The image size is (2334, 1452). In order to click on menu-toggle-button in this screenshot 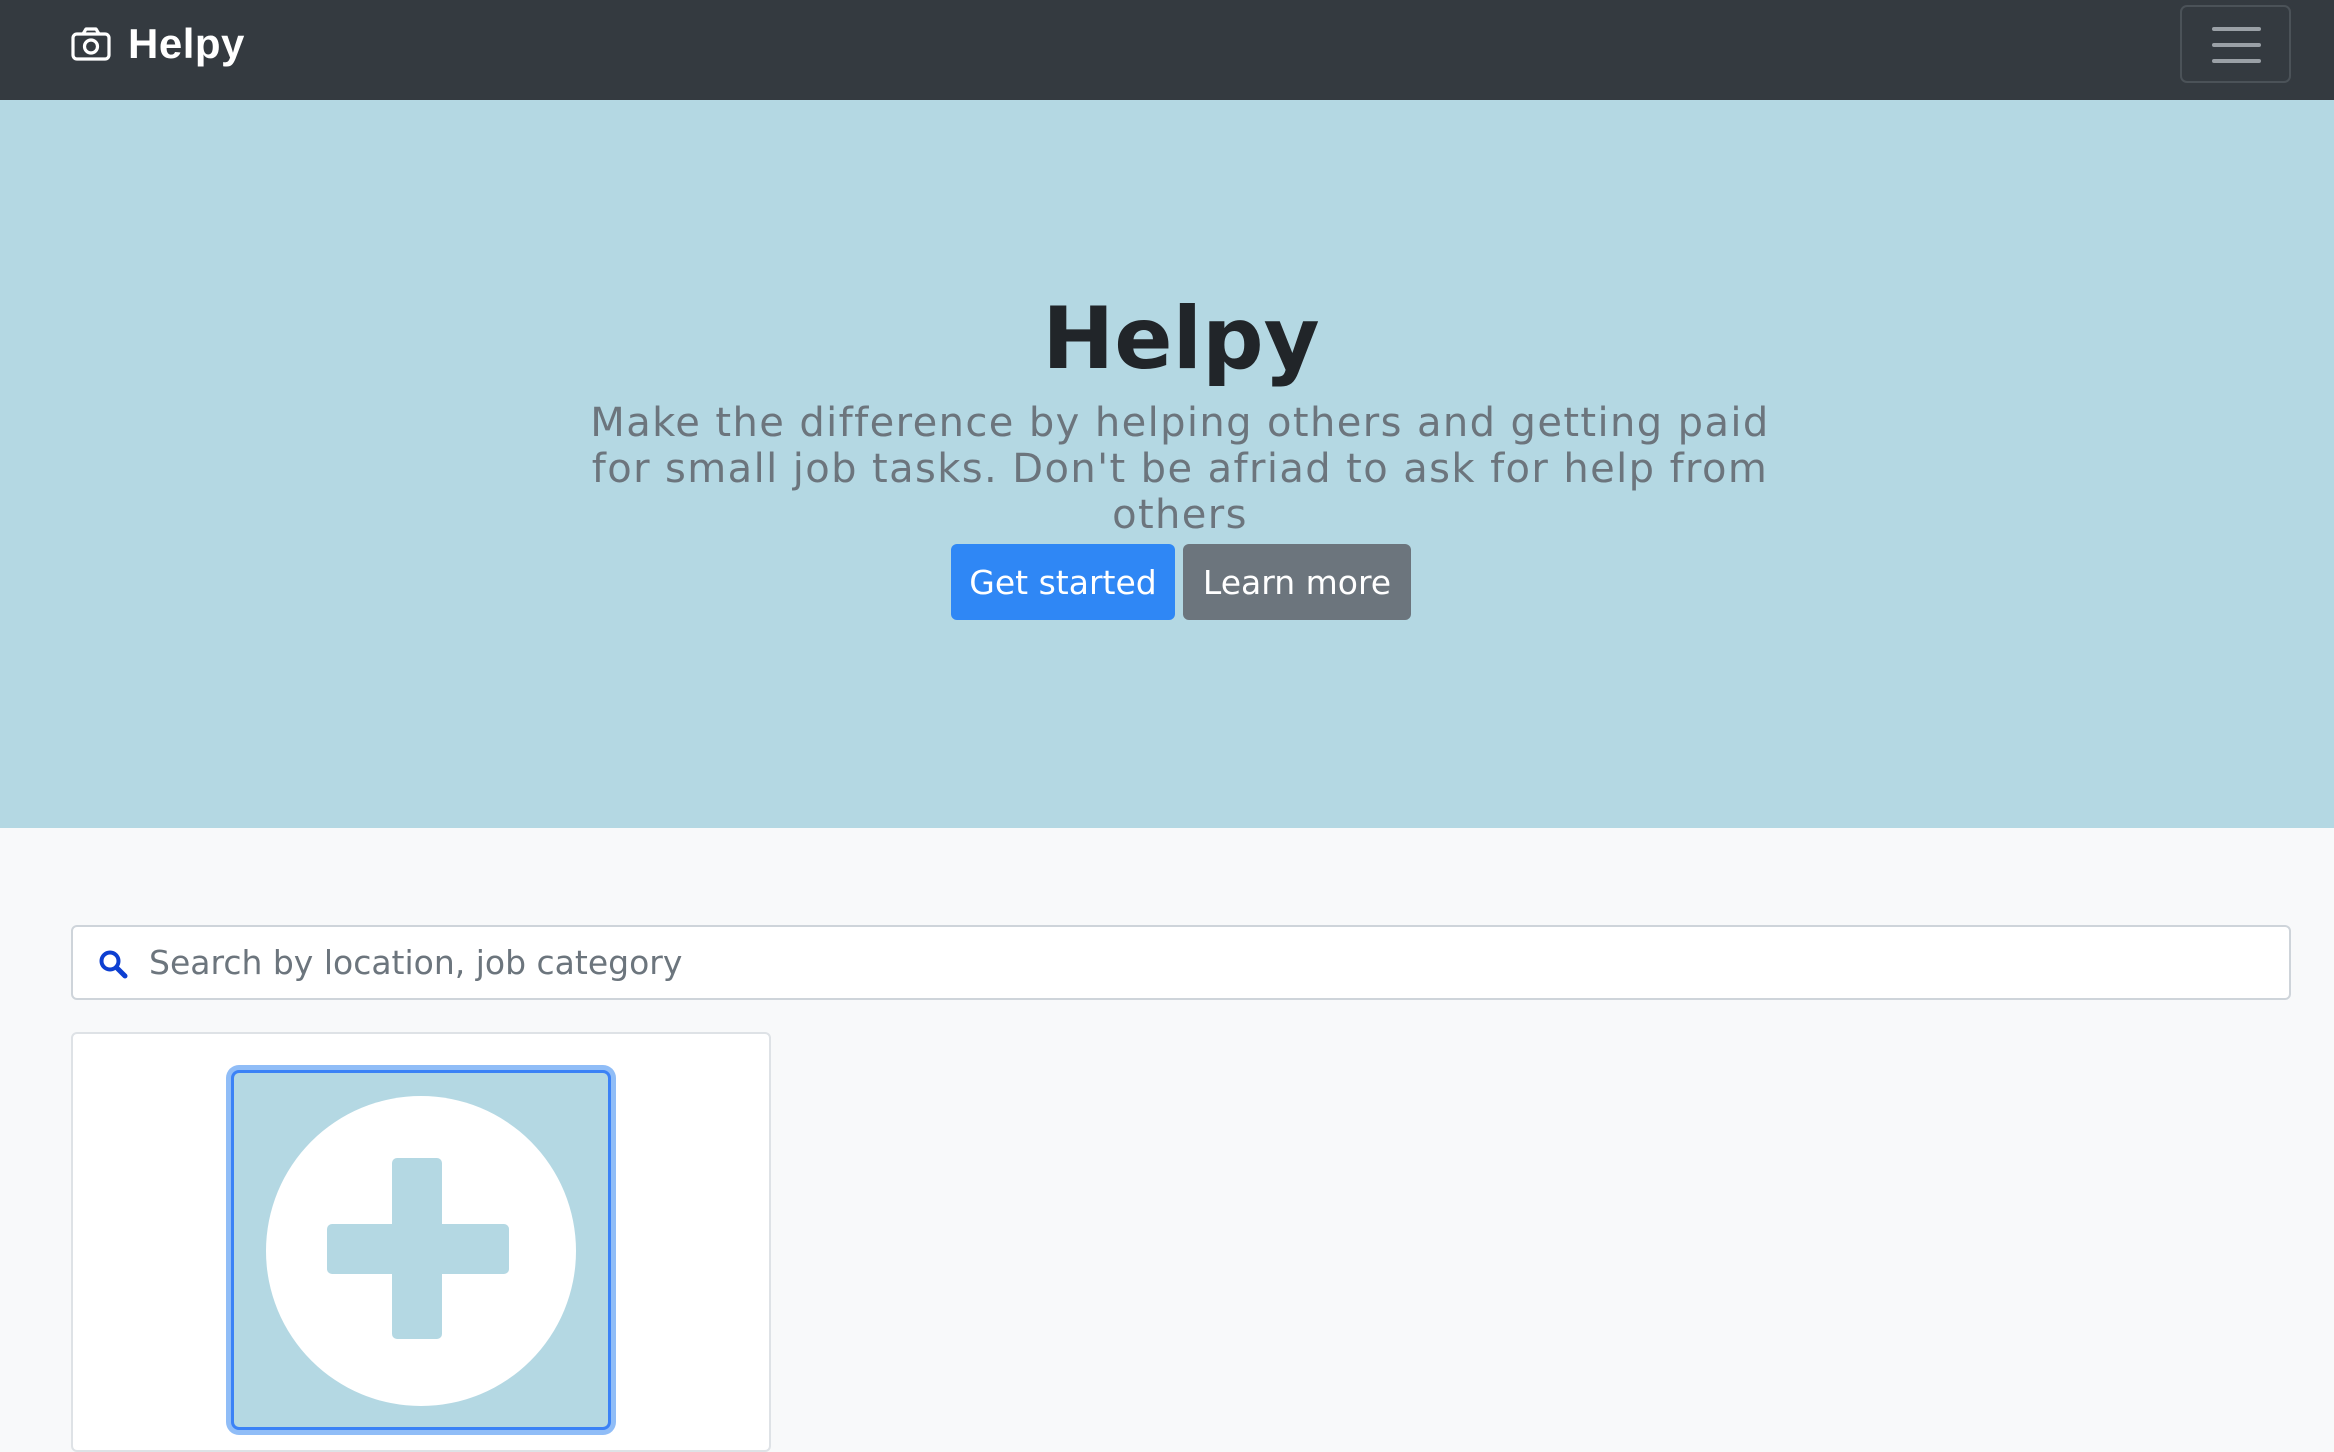, I will do `click(2235, 44)`.